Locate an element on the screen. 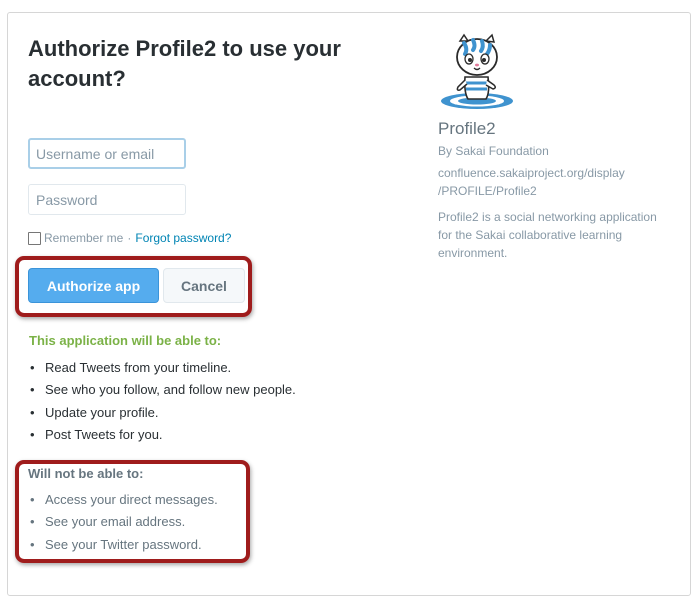 Image resolution: width=699 pixels, height=609 pixels. app-name: Profile2 is located at coordinates (467, 128).